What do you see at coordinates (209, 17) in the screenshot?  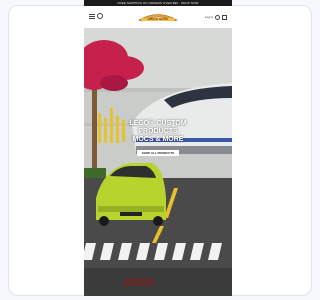 I see `login-link: Log in` at bounding box center [209, 17].